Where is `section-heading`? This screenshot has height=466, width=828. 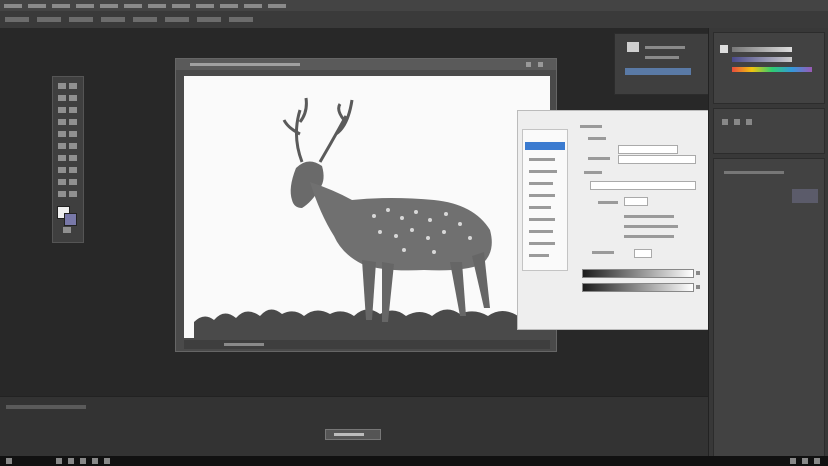 section-heading is located at coordinates (593, 172).